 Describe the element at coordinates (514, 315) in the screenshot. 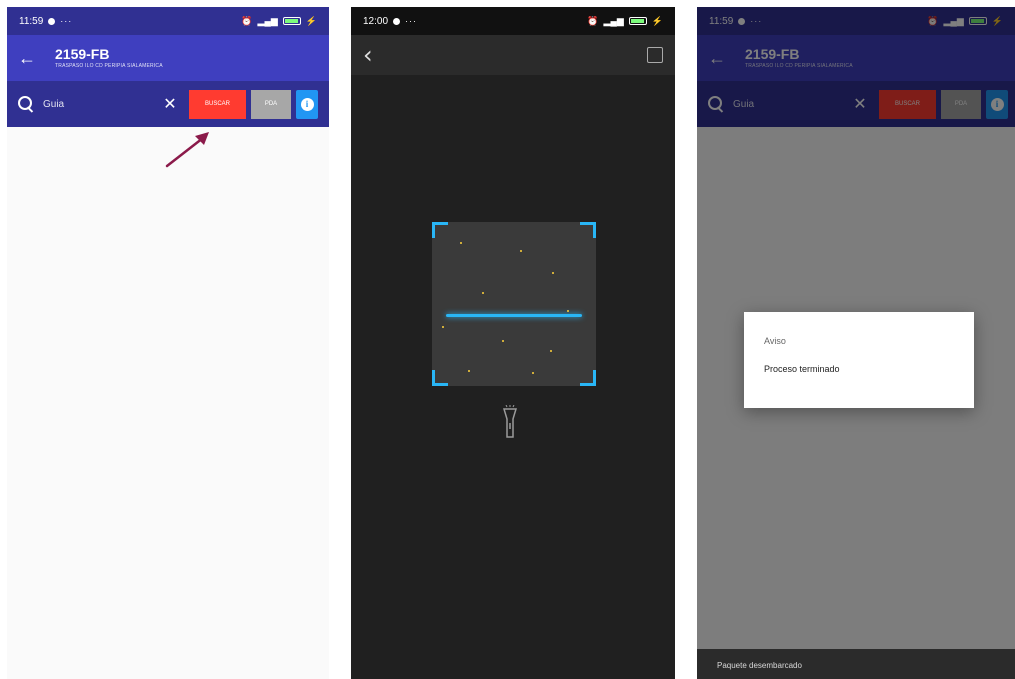

I see `scan-line` at that location.